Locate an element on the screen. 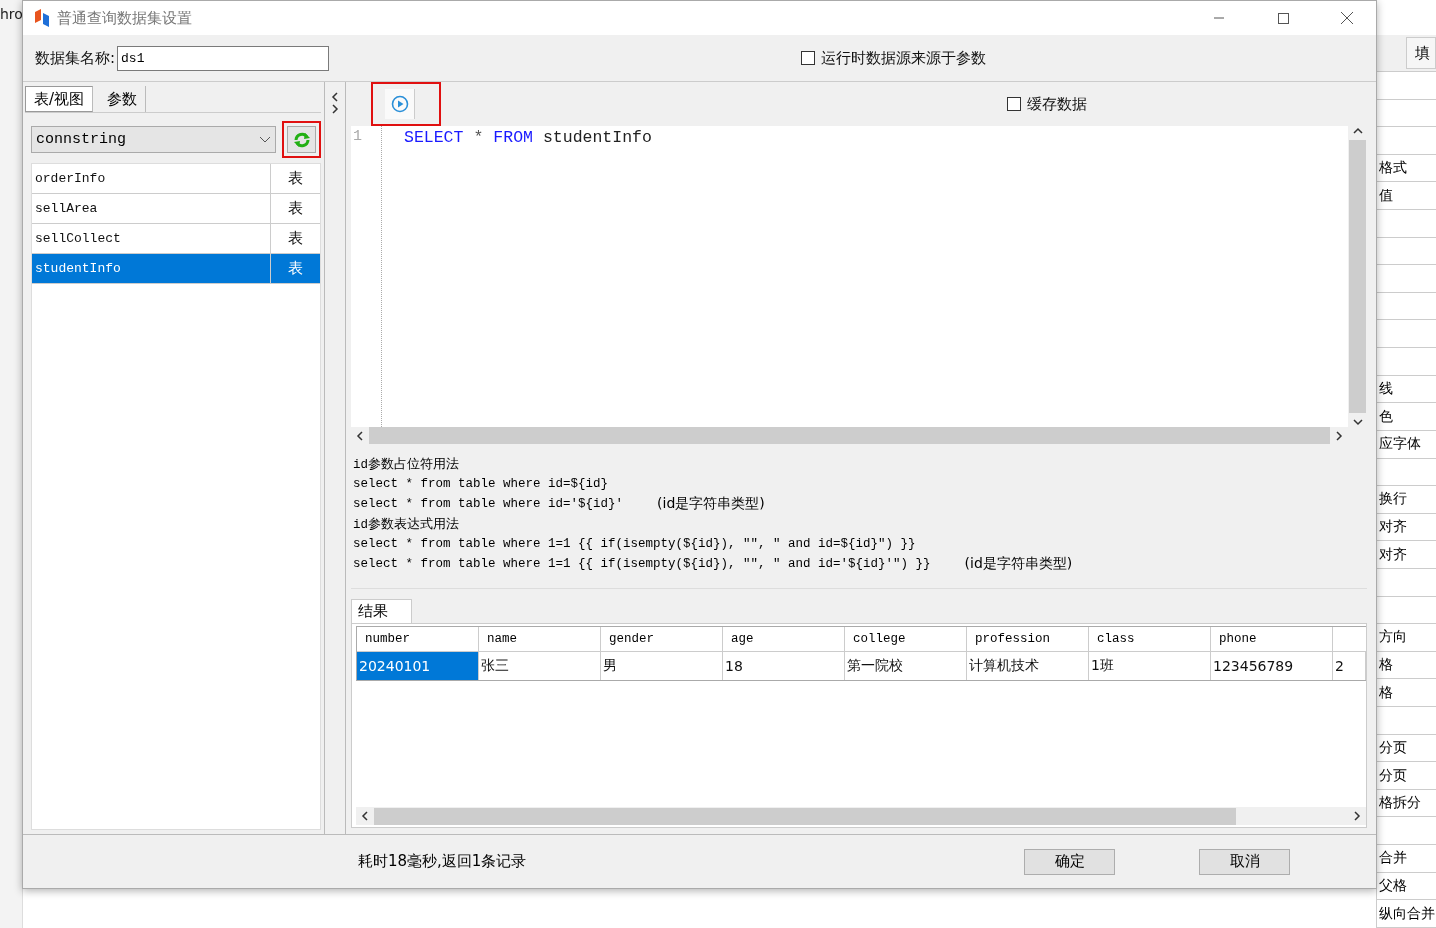  help-text: id参数占位符用法 is located at coordinates (406, 464).